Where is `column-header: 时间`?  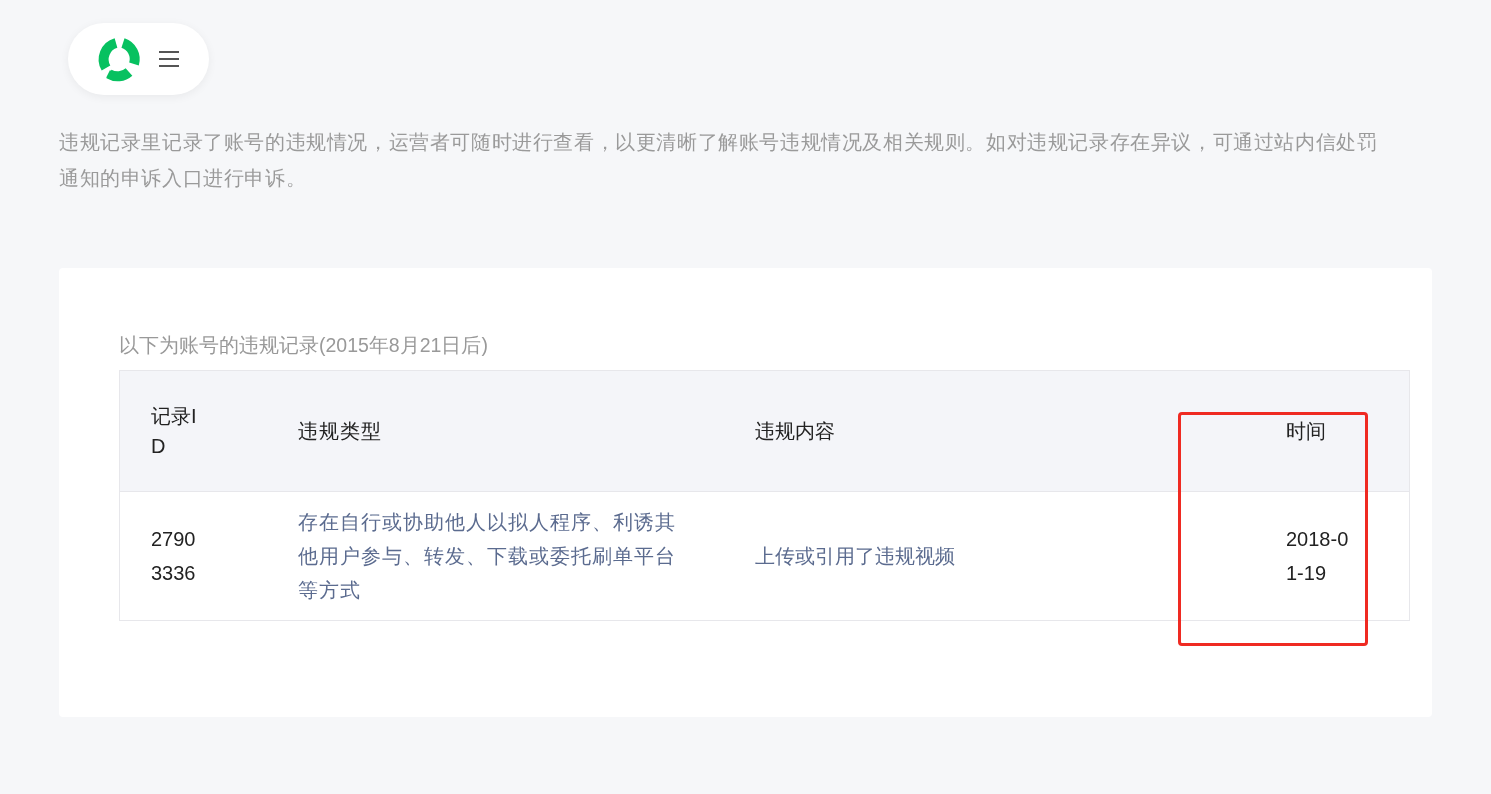
column-header: 时间 is located at coordinates (1306, 431).